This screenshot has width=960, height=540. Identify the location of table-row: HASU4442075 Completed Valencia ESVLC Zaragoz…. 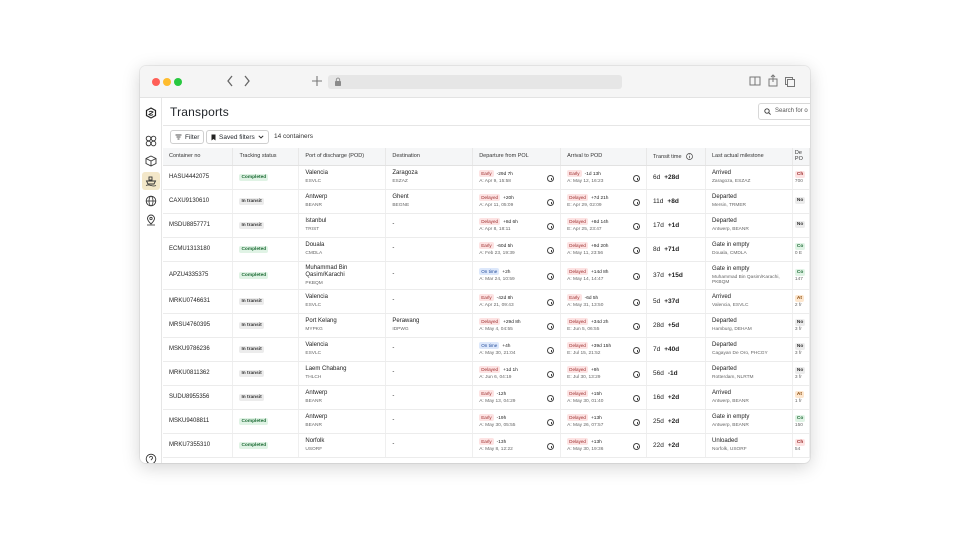
(486, 177).